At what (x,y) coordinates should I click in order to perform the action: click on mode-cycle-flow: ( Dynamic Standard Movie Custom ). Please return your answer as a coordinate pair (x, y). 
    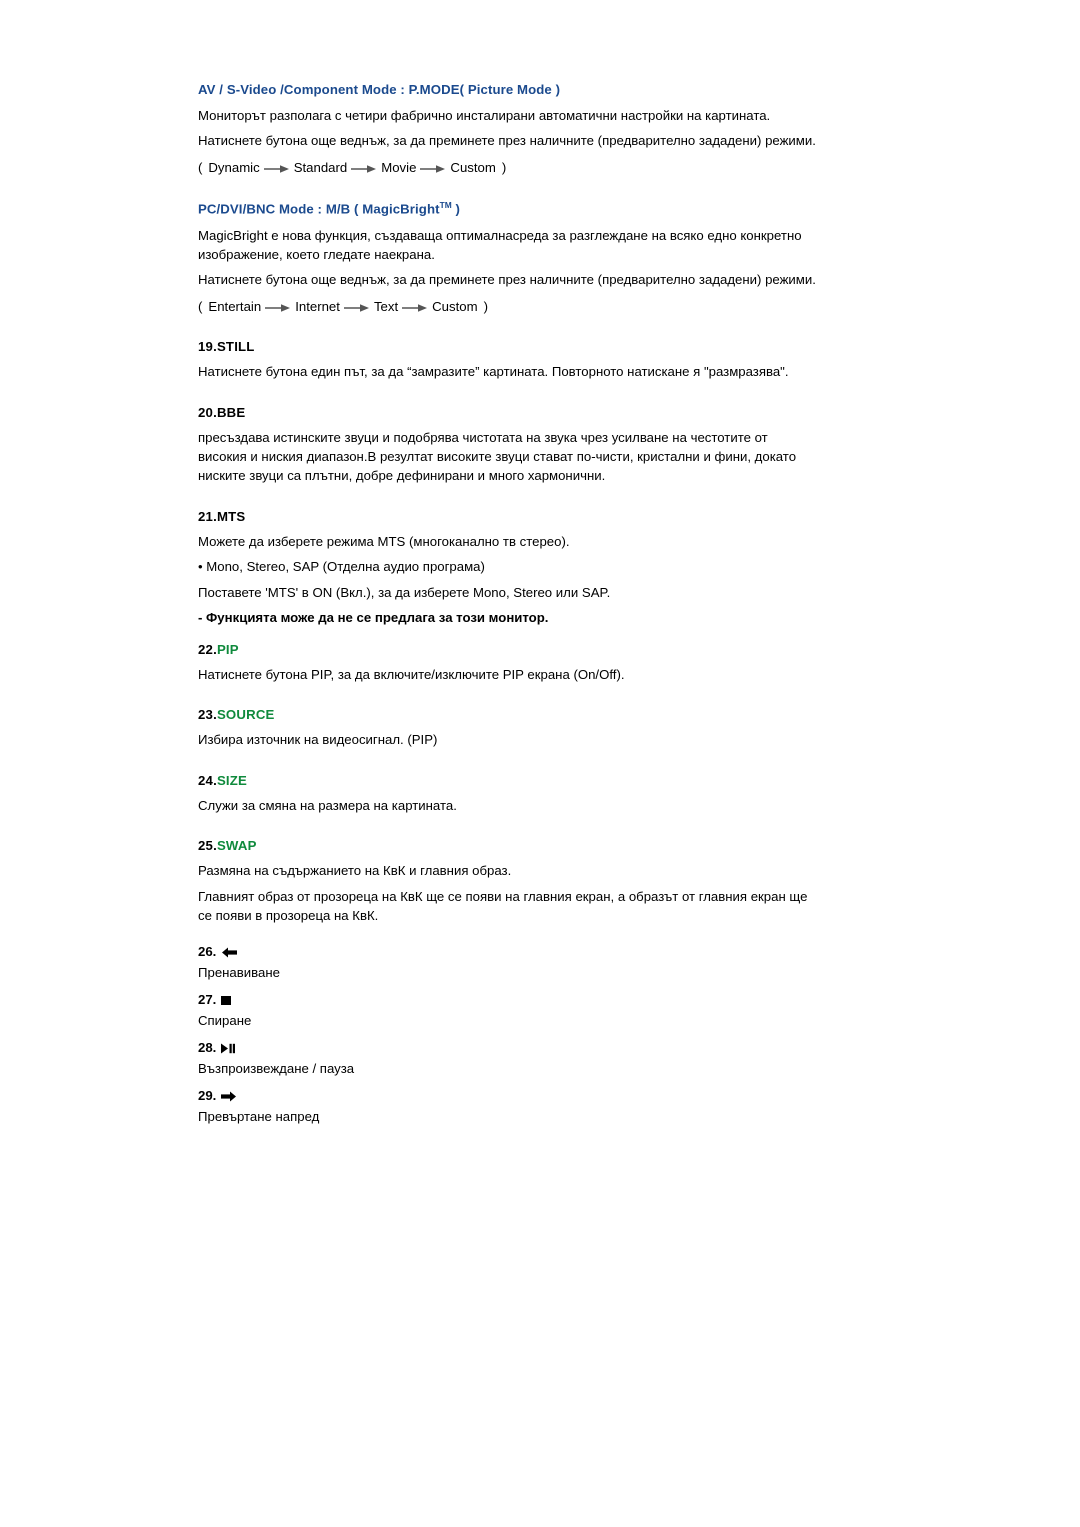
    Looking at the image, I should click on (508, 167).